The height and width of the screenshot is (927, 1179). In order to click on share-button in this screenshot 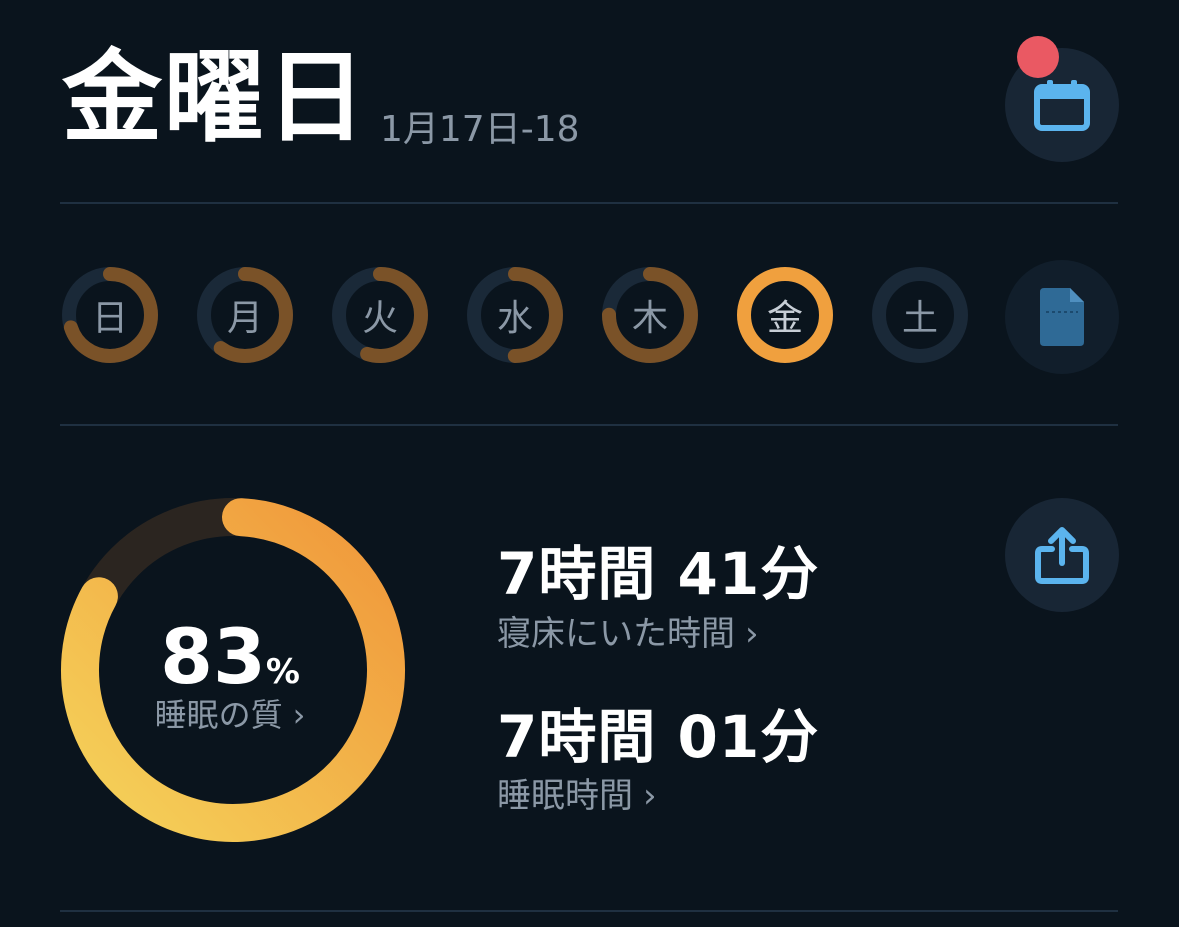, I will do `click(1062, 555)`.